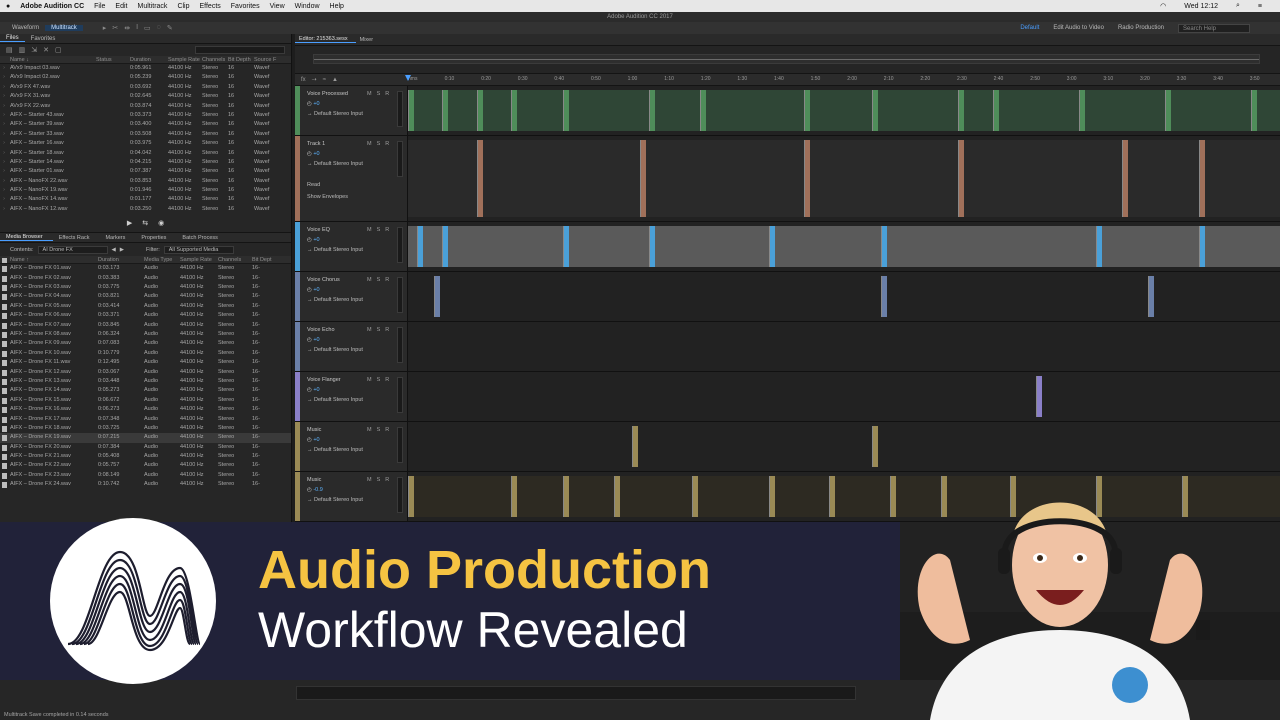 The image size is (1280, 720). What do you see at coordinates (49, 260) in the screenshot?
I see `col-media-name: Name ↑` at bounding box center [49, 260].